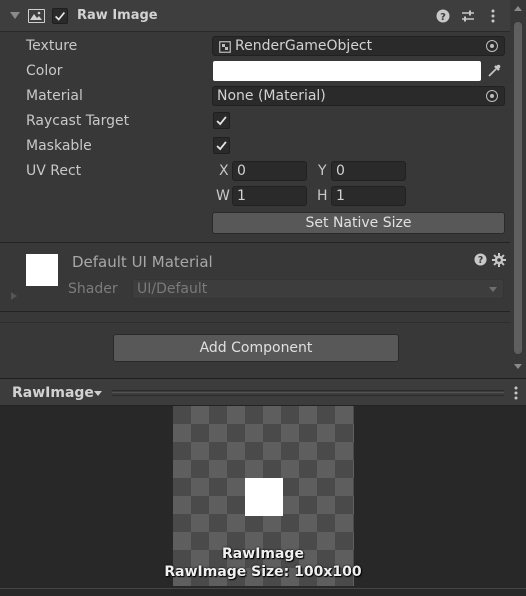  Describe the element at coordinates (255, 242) in the screenshot. I see `component-divider` at that location.